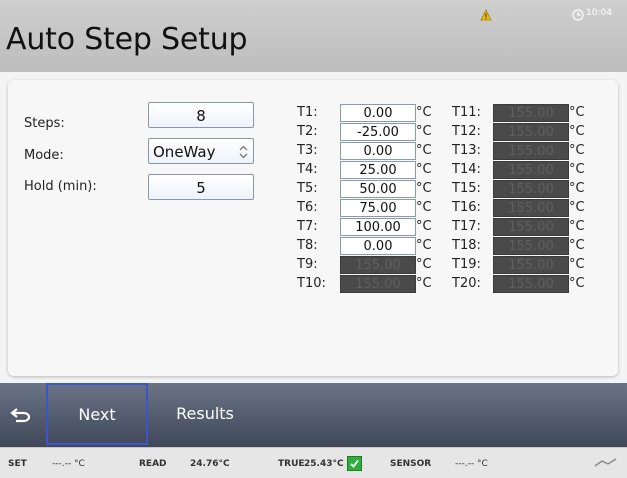 The width and height of the screenshot is (627, 478). Describe the element at coordinates (153, 464) in the screenshot. I see `read-label: READ` at that location.